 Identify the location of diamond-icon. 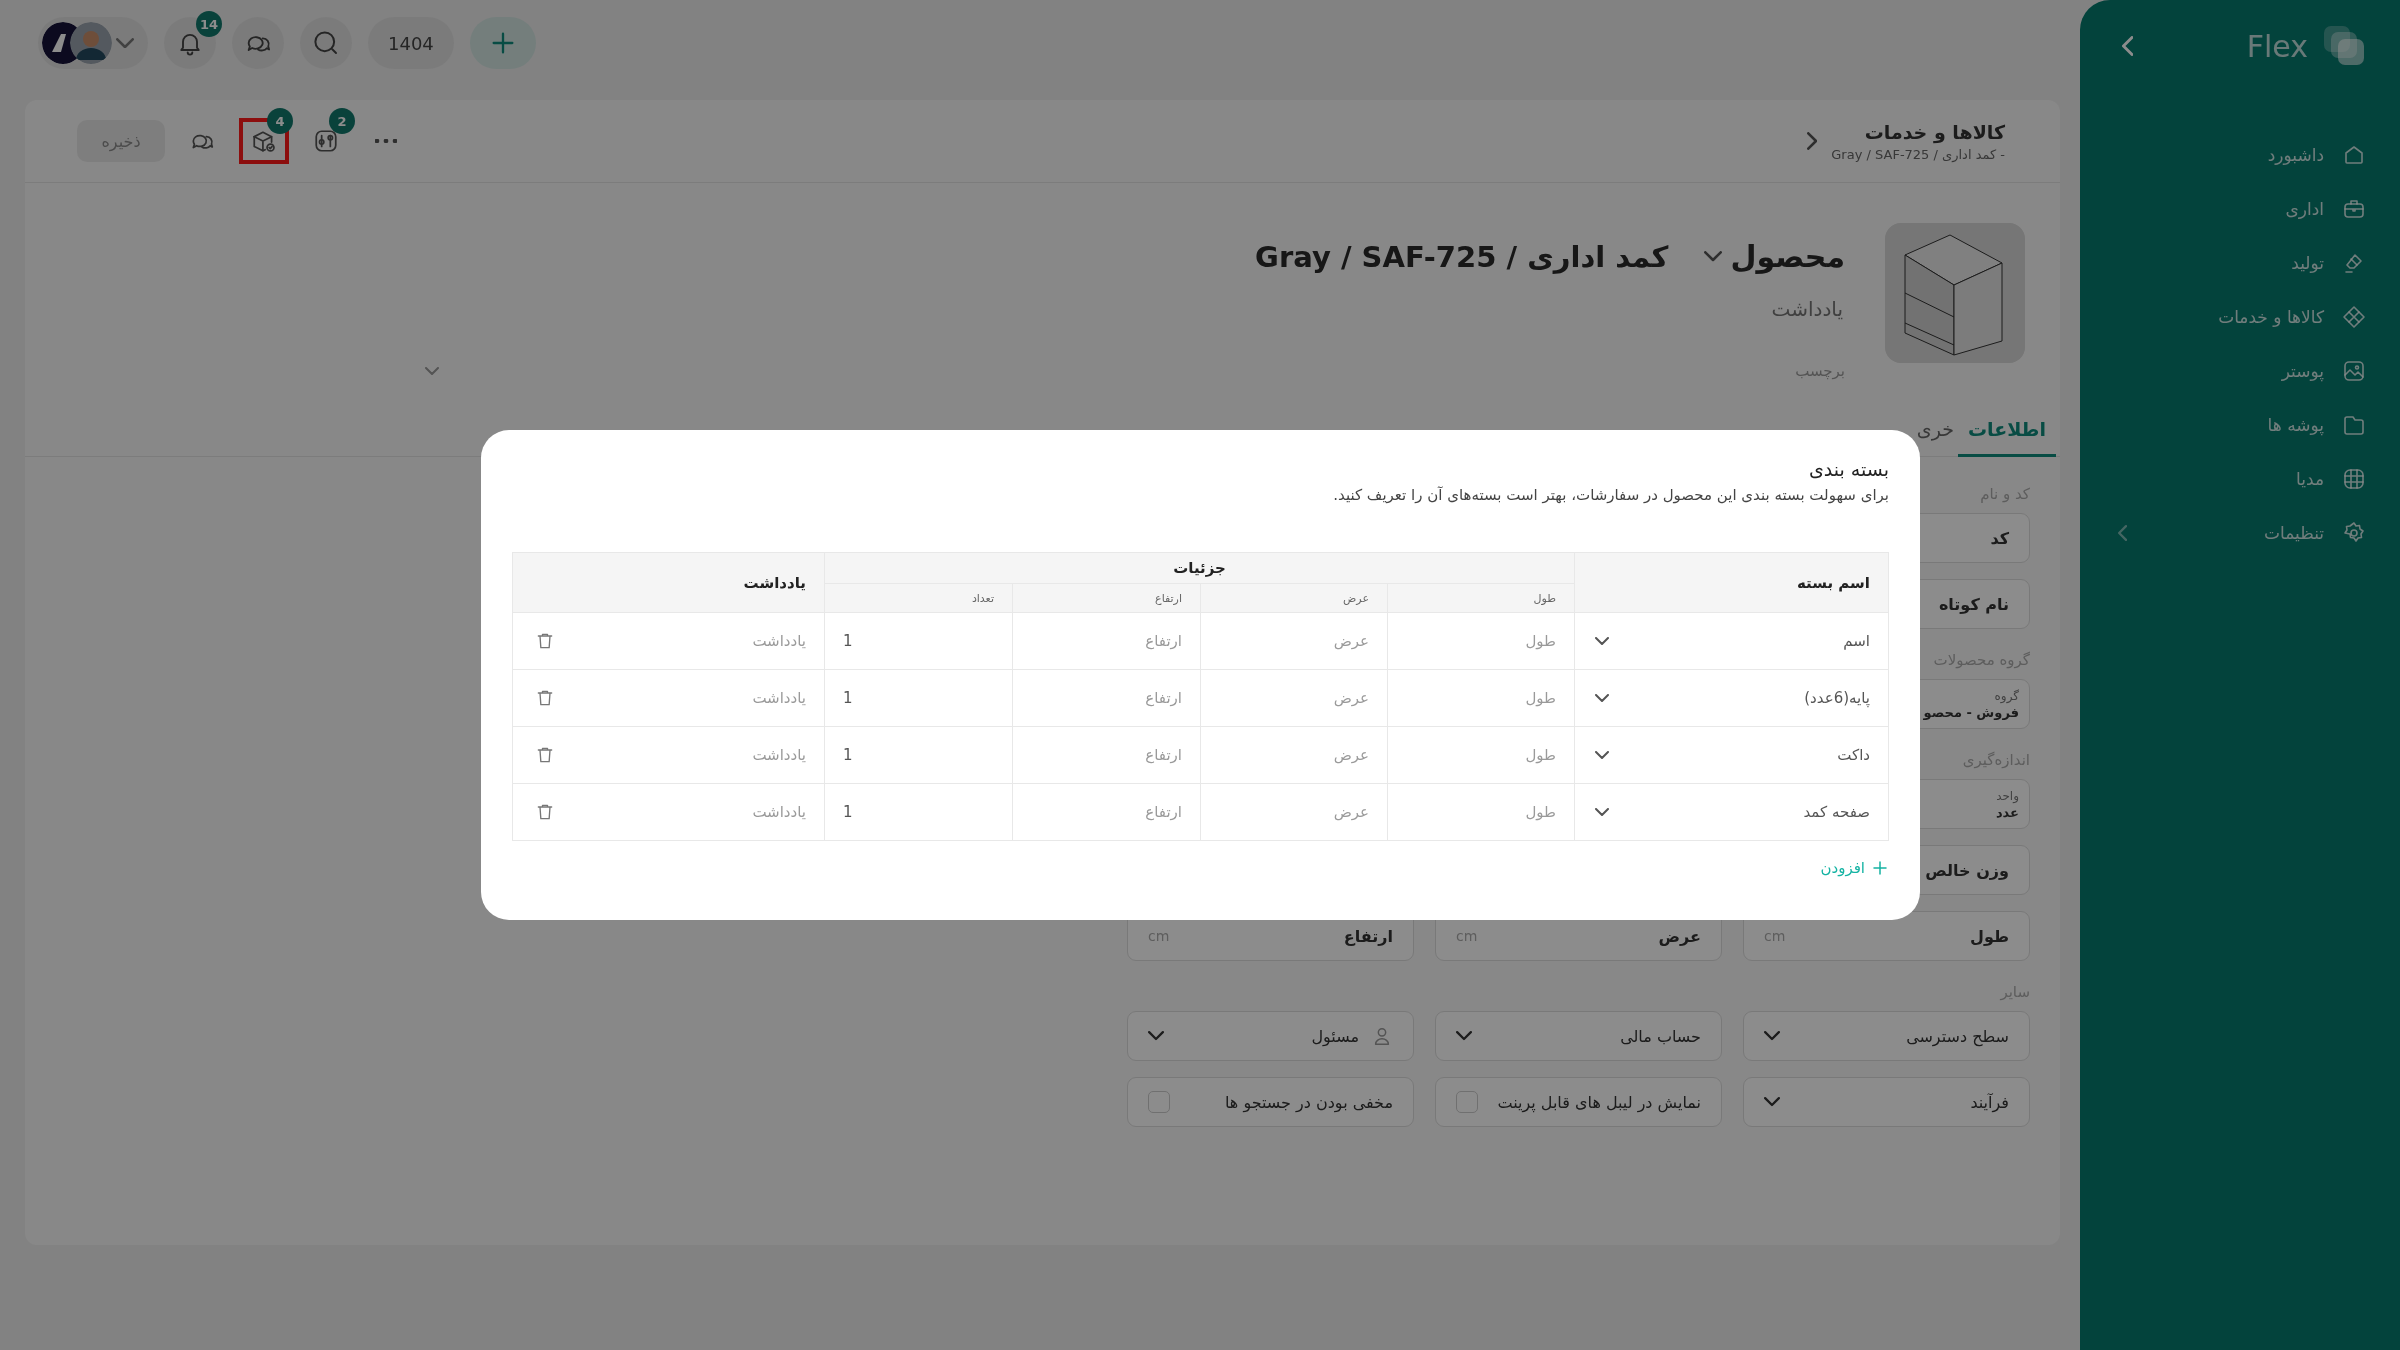
(2354, 317).